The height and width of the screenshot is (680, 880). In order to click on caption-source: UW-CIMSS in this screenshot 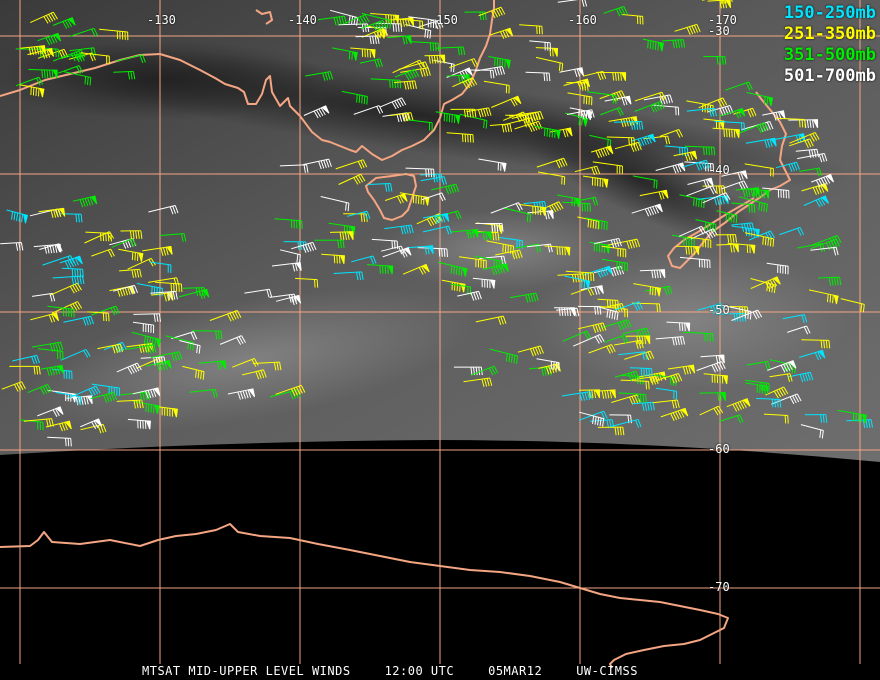, I will do `click(607, 671)`.